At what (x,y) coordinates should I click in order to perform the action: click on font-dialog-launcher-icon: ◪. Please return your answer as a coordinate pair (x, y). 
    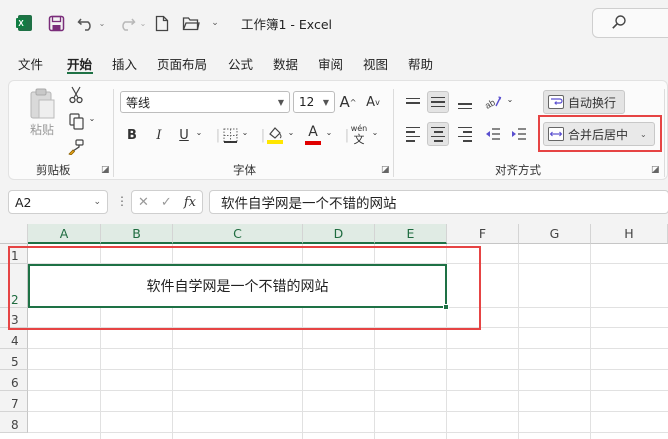
    Looking at the image, I should click on (385, 170).